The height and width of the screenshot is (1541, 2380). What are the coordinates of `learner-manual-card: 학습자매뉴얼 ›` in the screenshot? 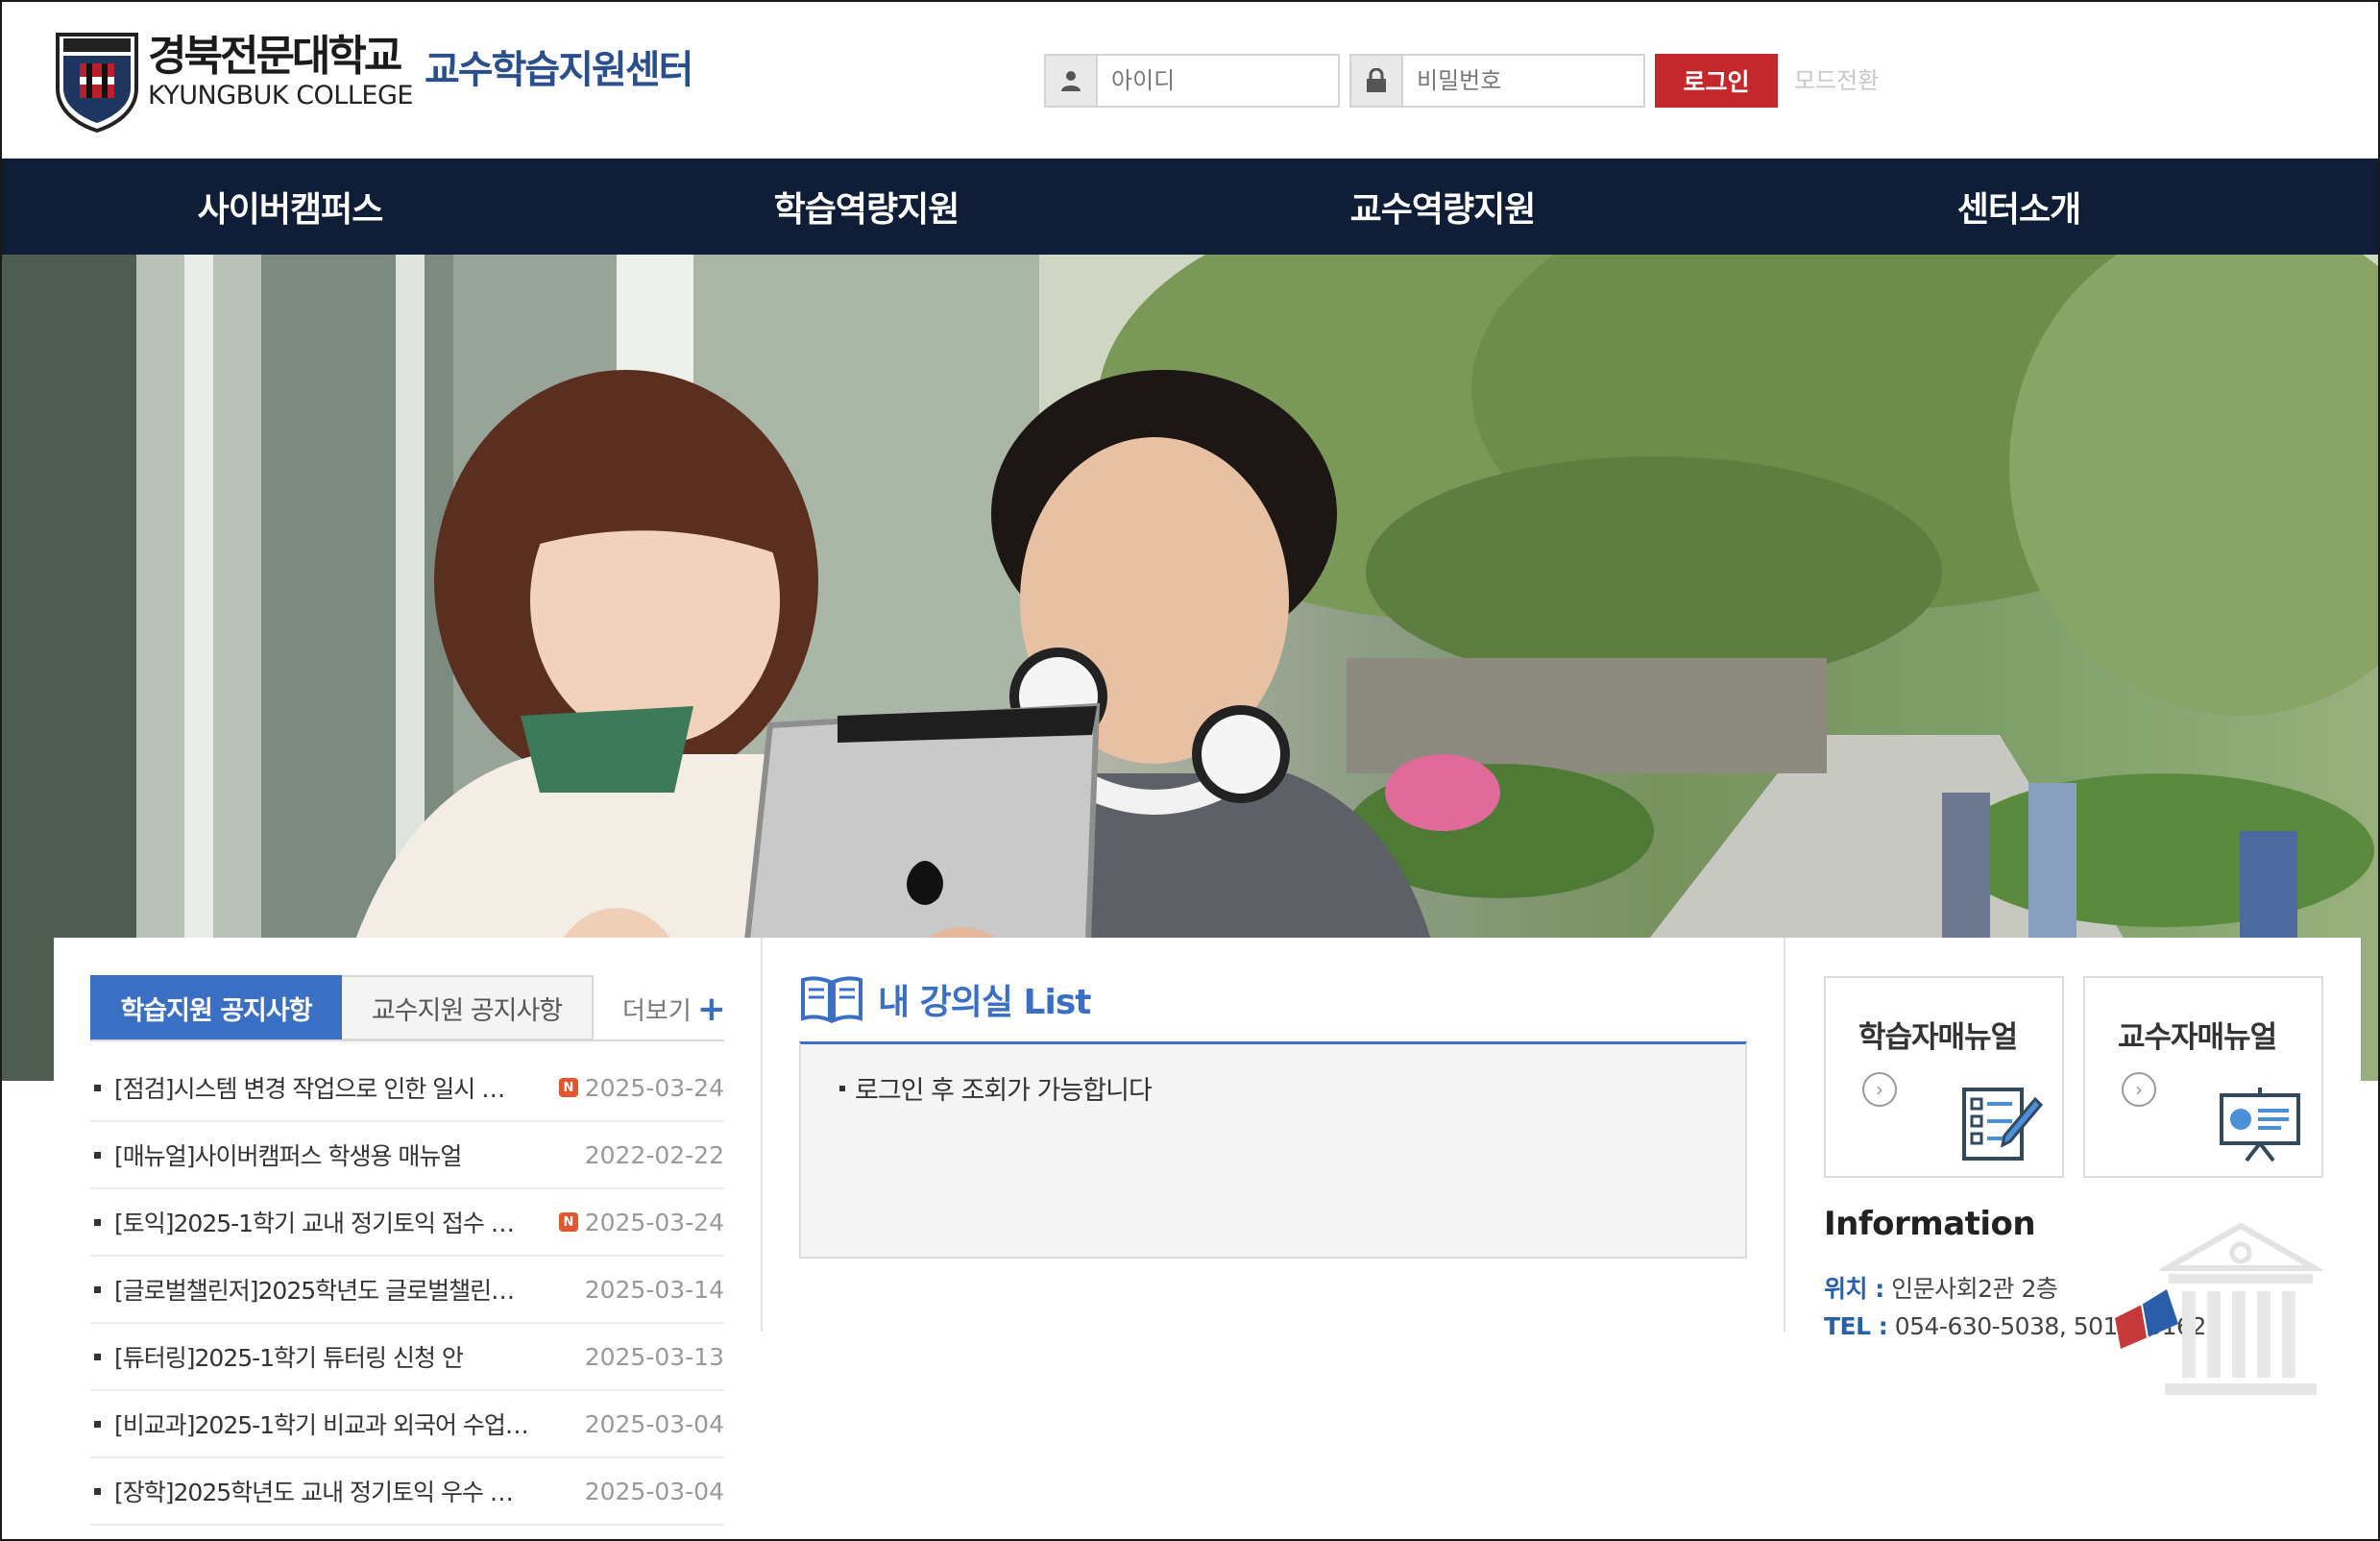 It's located at (1944, 1077).